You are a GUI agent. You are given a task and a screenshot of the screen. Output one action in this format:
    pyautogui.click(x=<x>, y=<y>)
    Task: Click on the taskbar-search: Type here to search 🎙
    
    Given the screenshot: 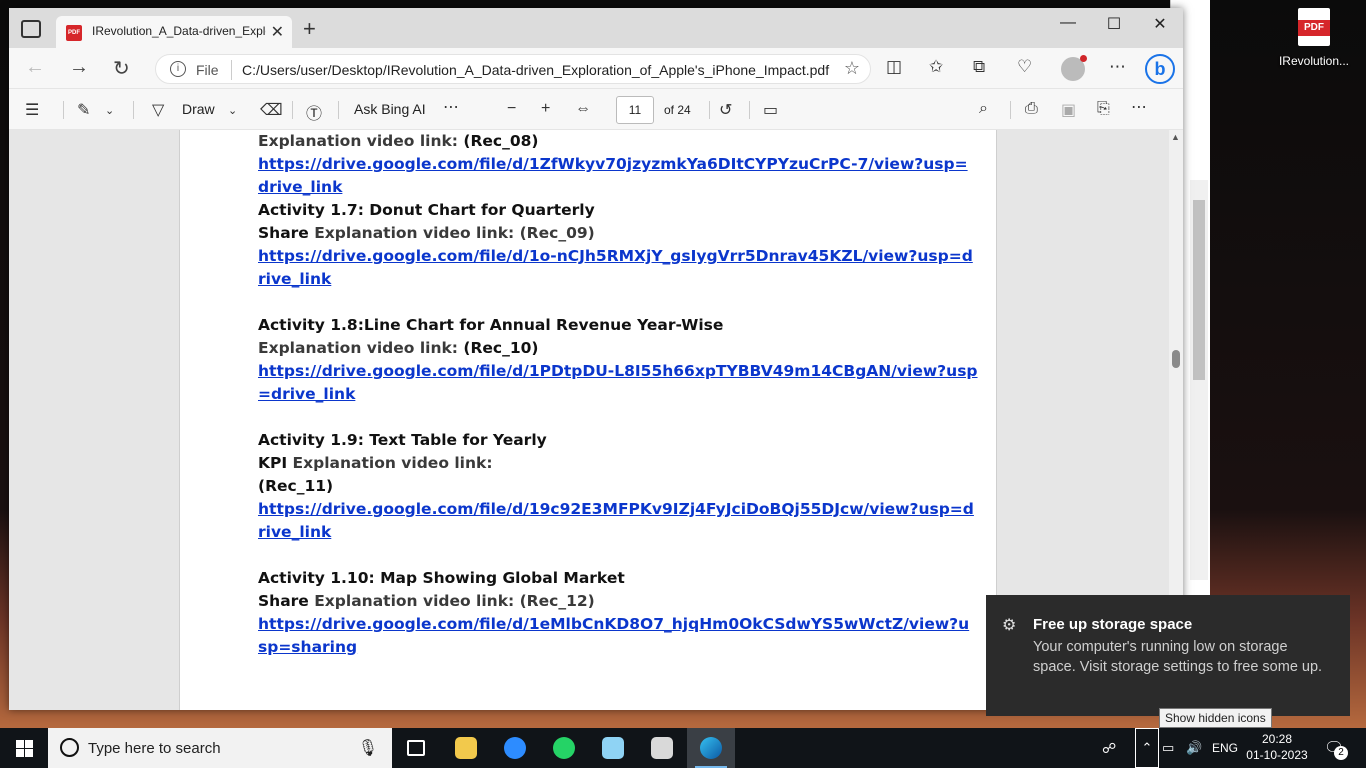 What is the action you would take?
    pyautogui.click(x=220, y=748)
    